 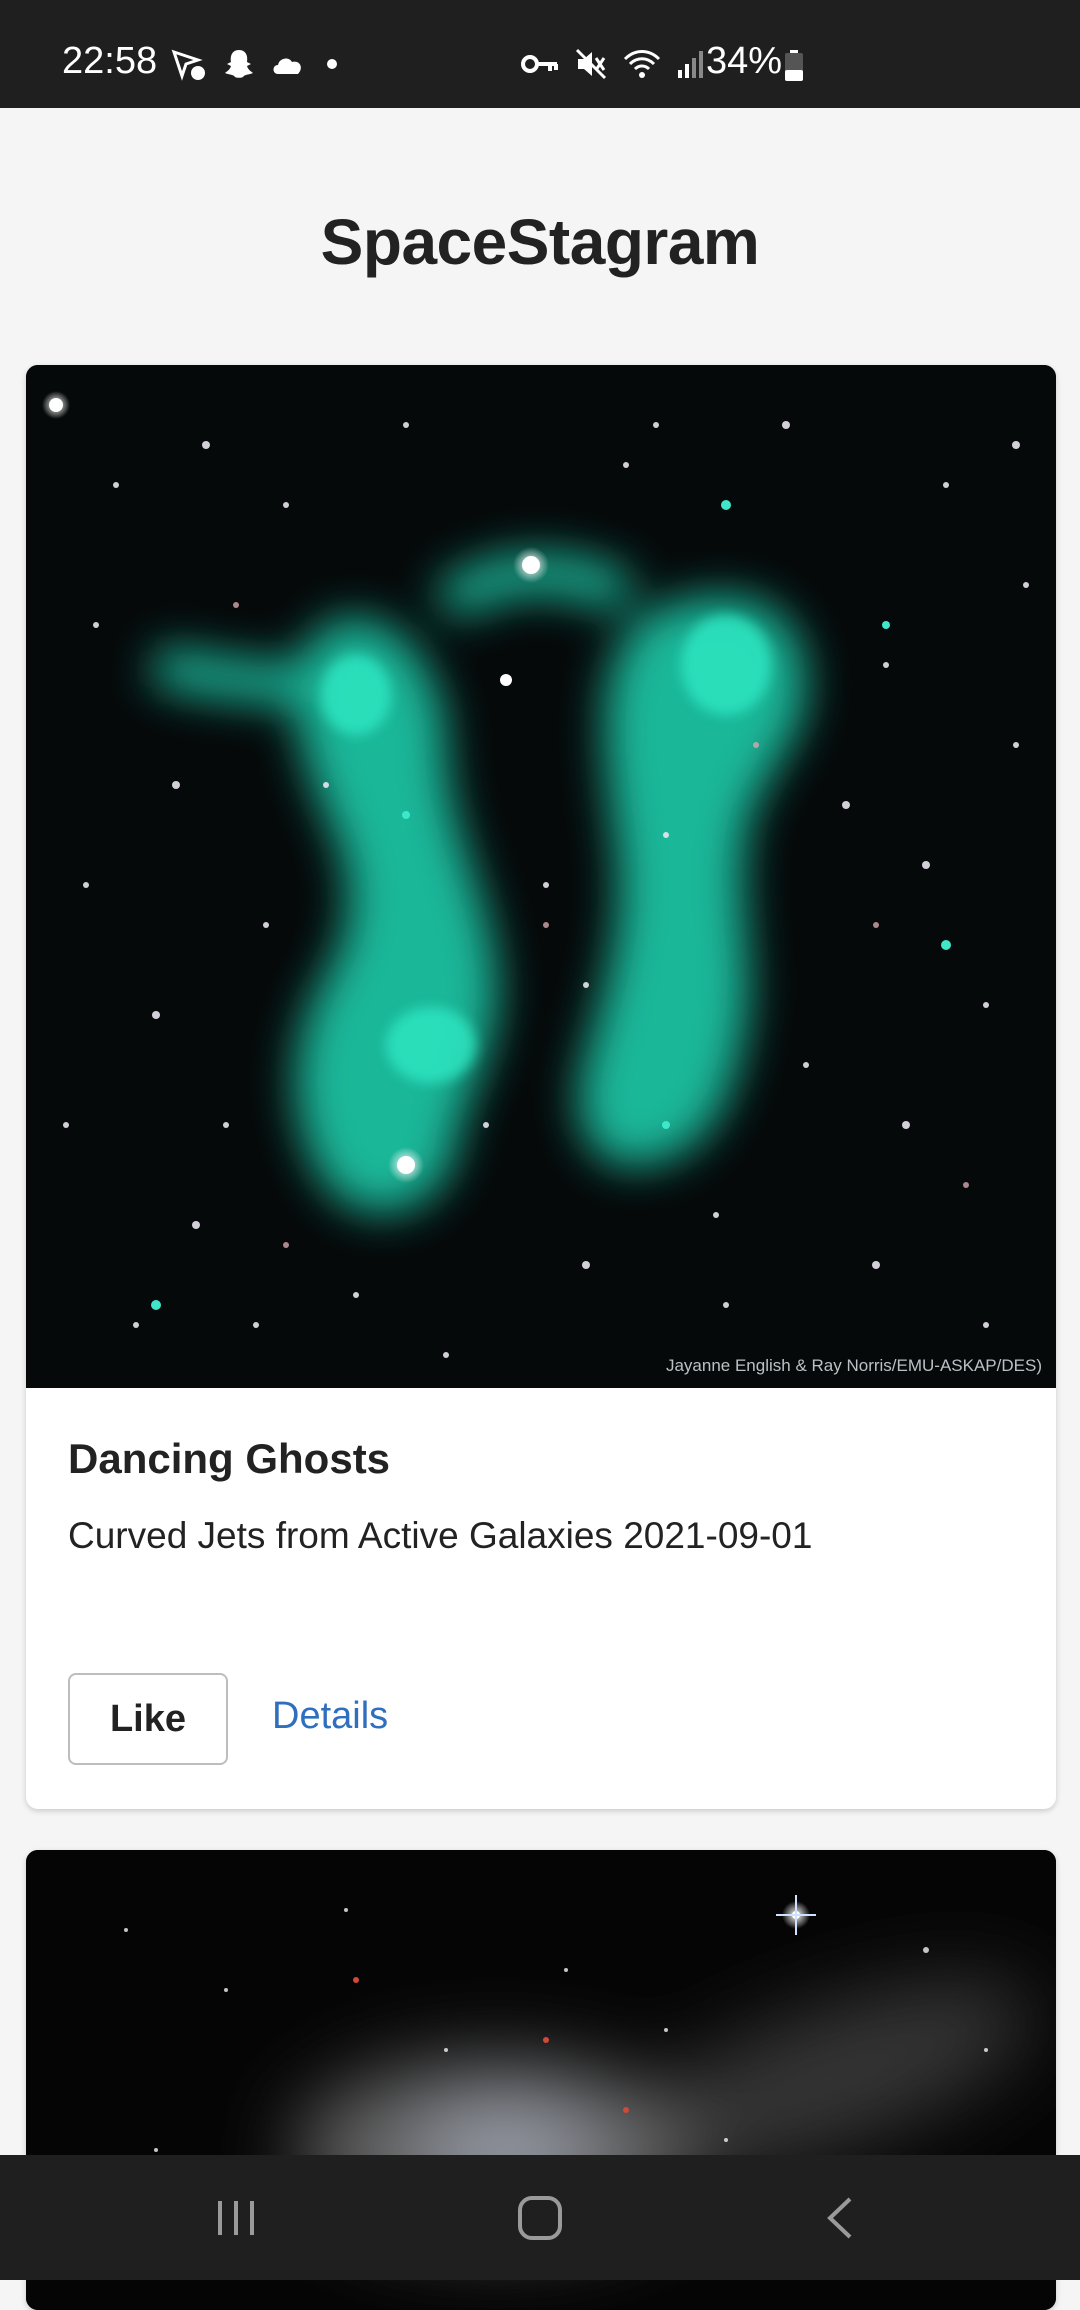 I want to click on pin-check-icon, so click(x=189, y=64).